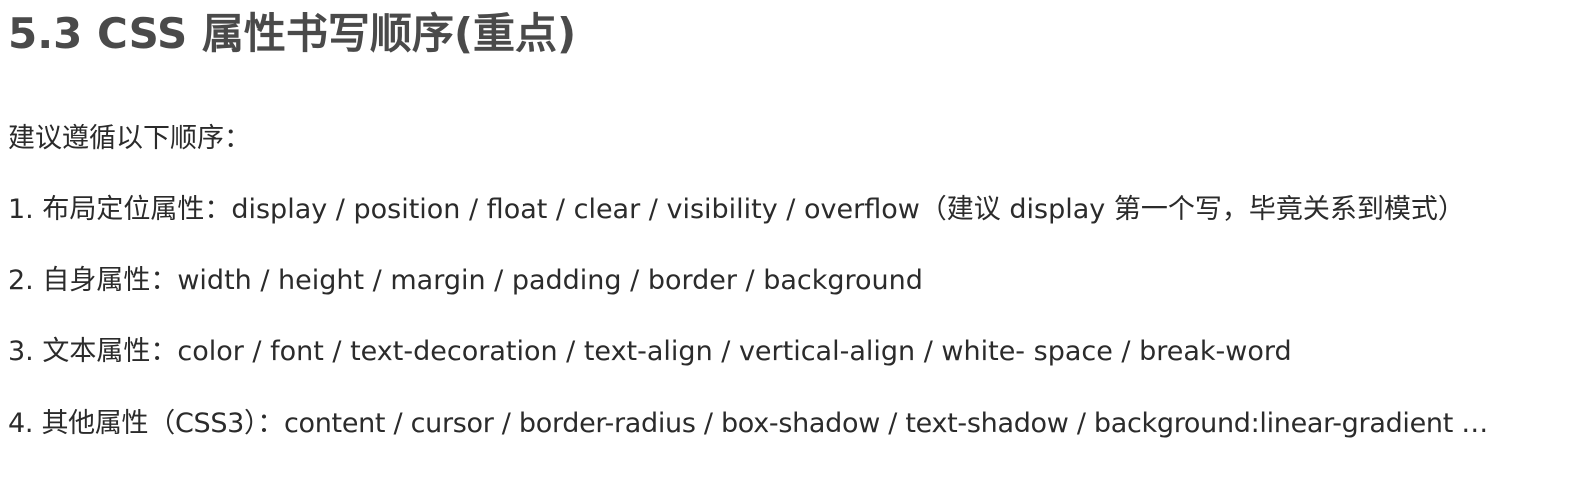 This screenshot has width=1575, height=488. What do you see at coordinates (129, 138) in the screenshot?
I see `intro-text: 建议遵循以下顺序：` at bounding box center [129, 138].